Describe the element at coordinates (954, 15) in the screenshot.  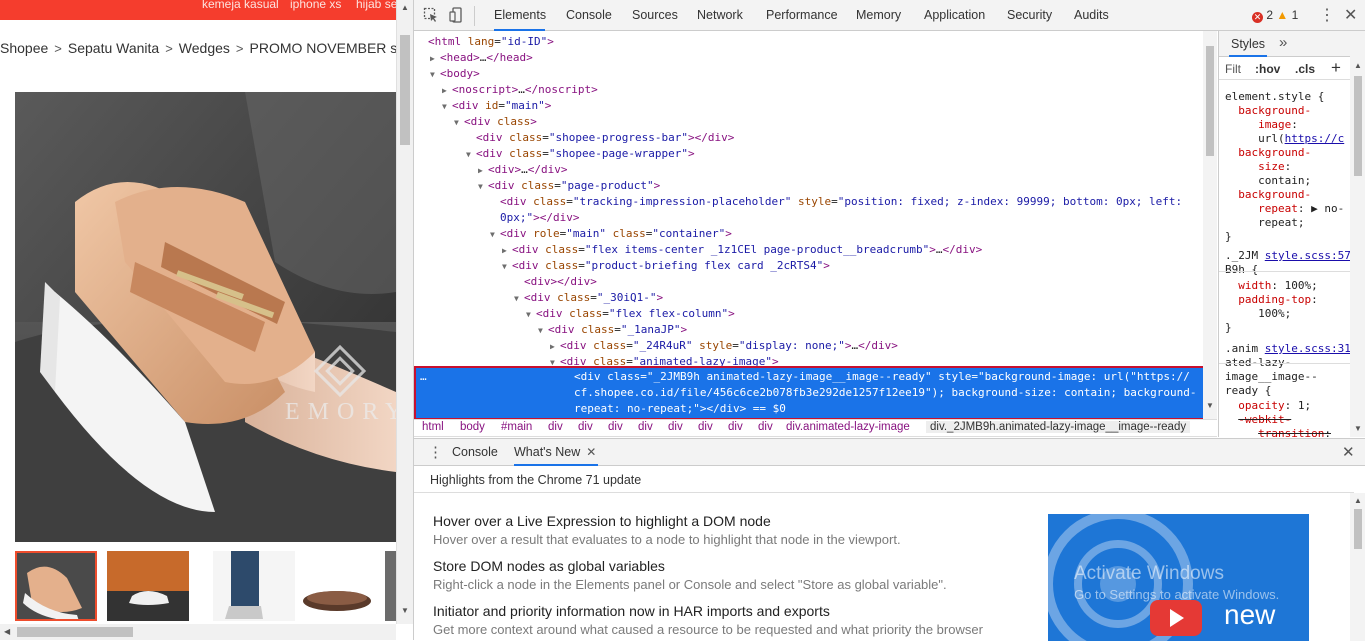
I see `tab-application: Application` at that location.